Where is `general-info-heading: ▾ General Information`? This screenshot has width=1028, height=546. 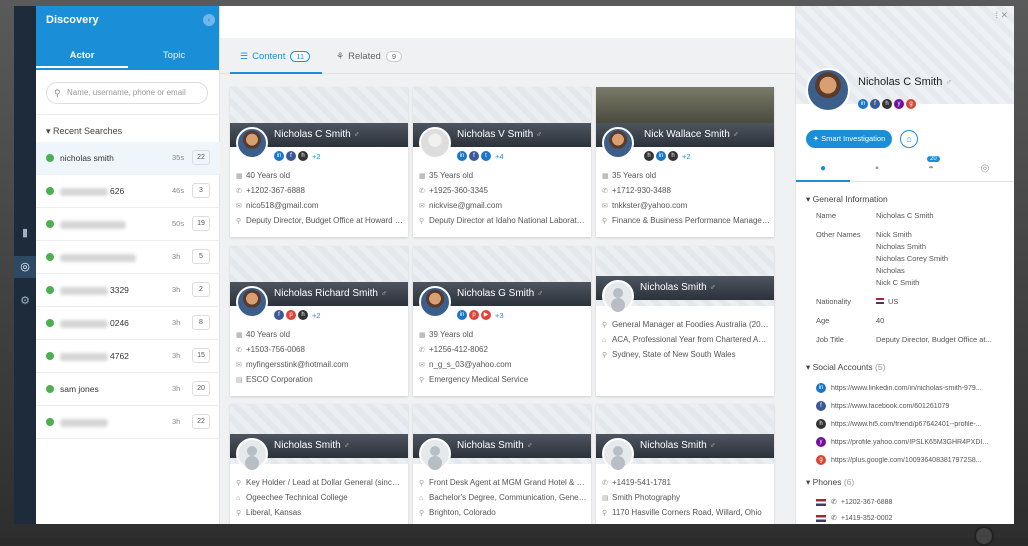 general-info-heading: ▾ General Information is located at coordinates (905, 200).